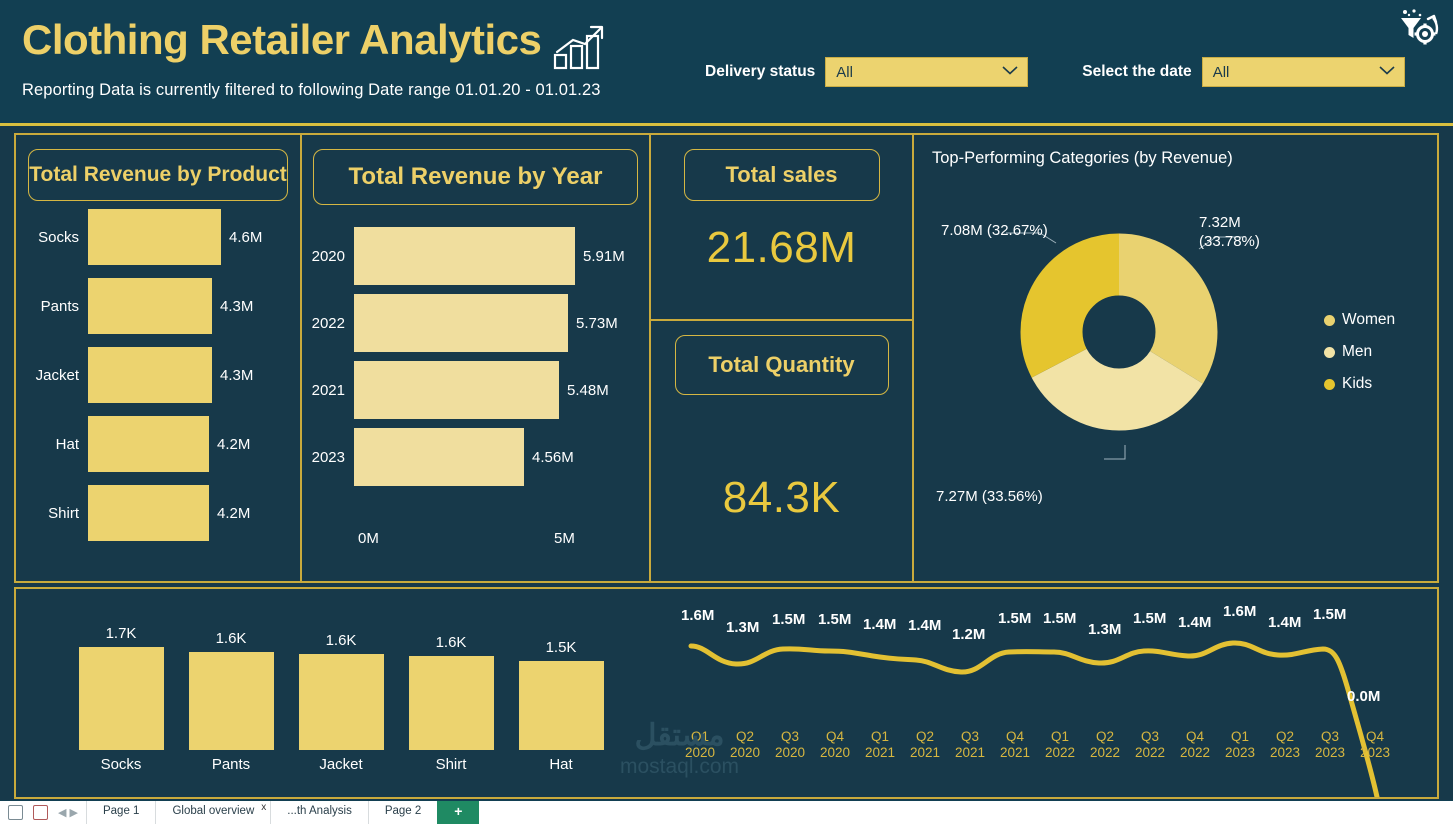  Describe the element at coordinates (790, 744) in the screenshot. I see `axis-tick: Q3 2020` at that location.